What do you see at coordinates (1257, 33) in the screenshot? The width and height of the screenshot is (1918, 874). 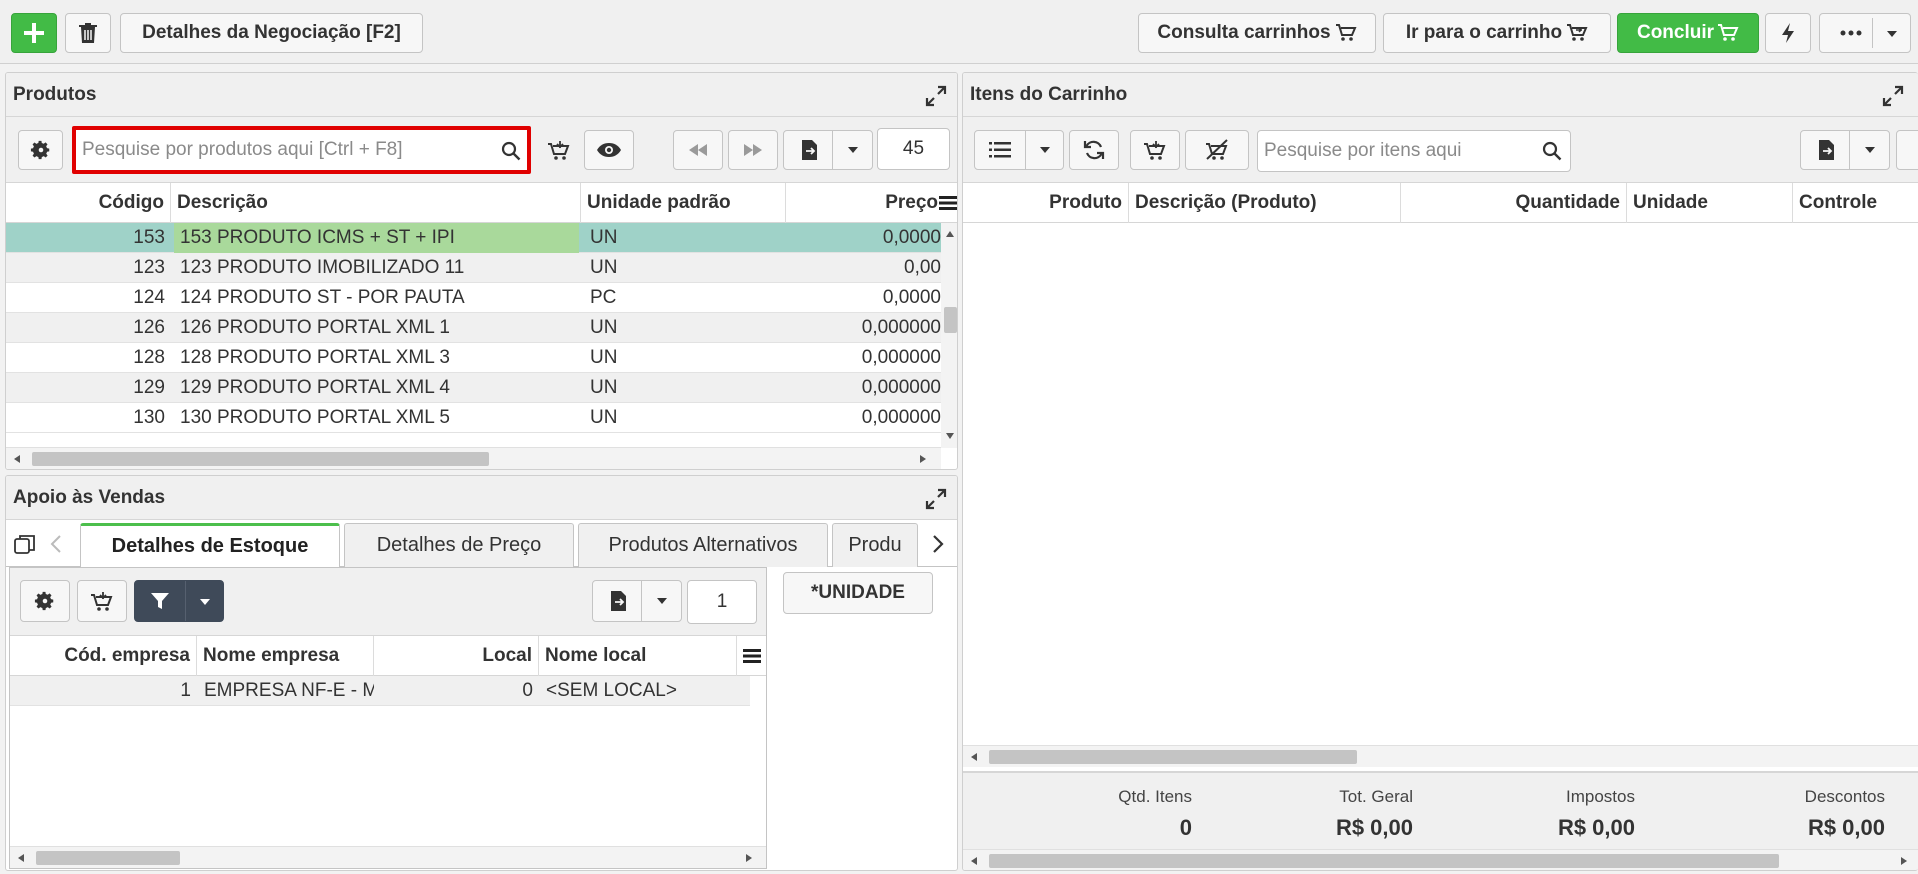 I see `consulta-carrinhos-button: Consulta carrinhos` at bounding box center [1257, 33].